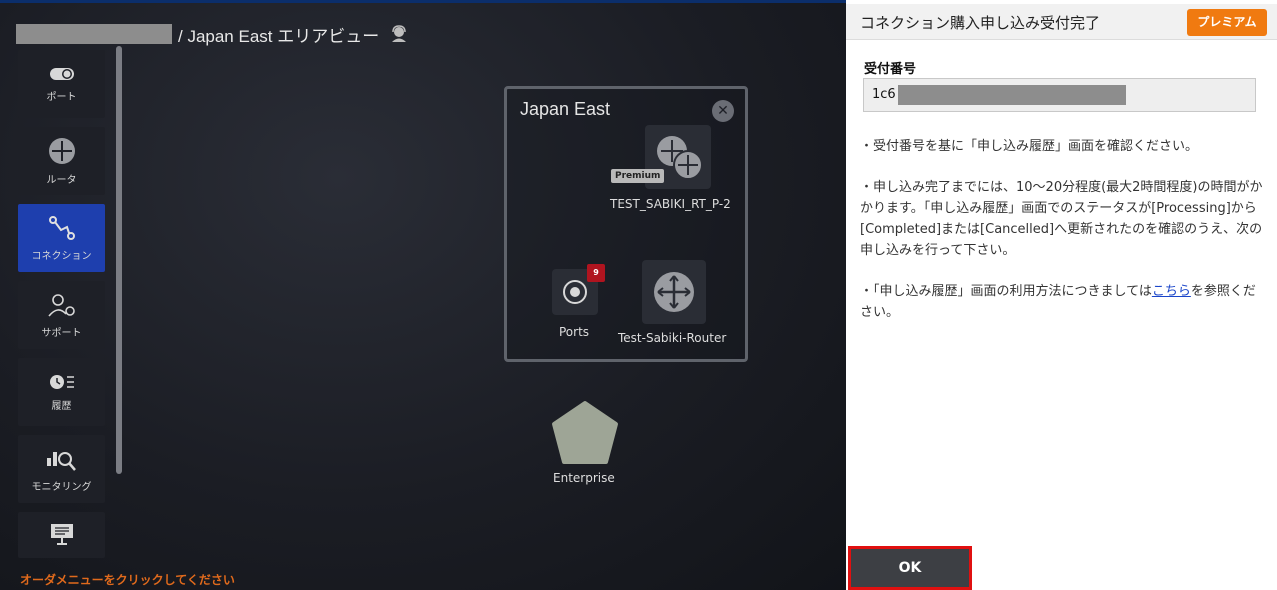 The width and height of the screenshot is (1277, 590). What do you see at coordinates (890, 69) in the screenshot?
I see `receipt-number-label: 受付番号` at bounding box center [890, 69].